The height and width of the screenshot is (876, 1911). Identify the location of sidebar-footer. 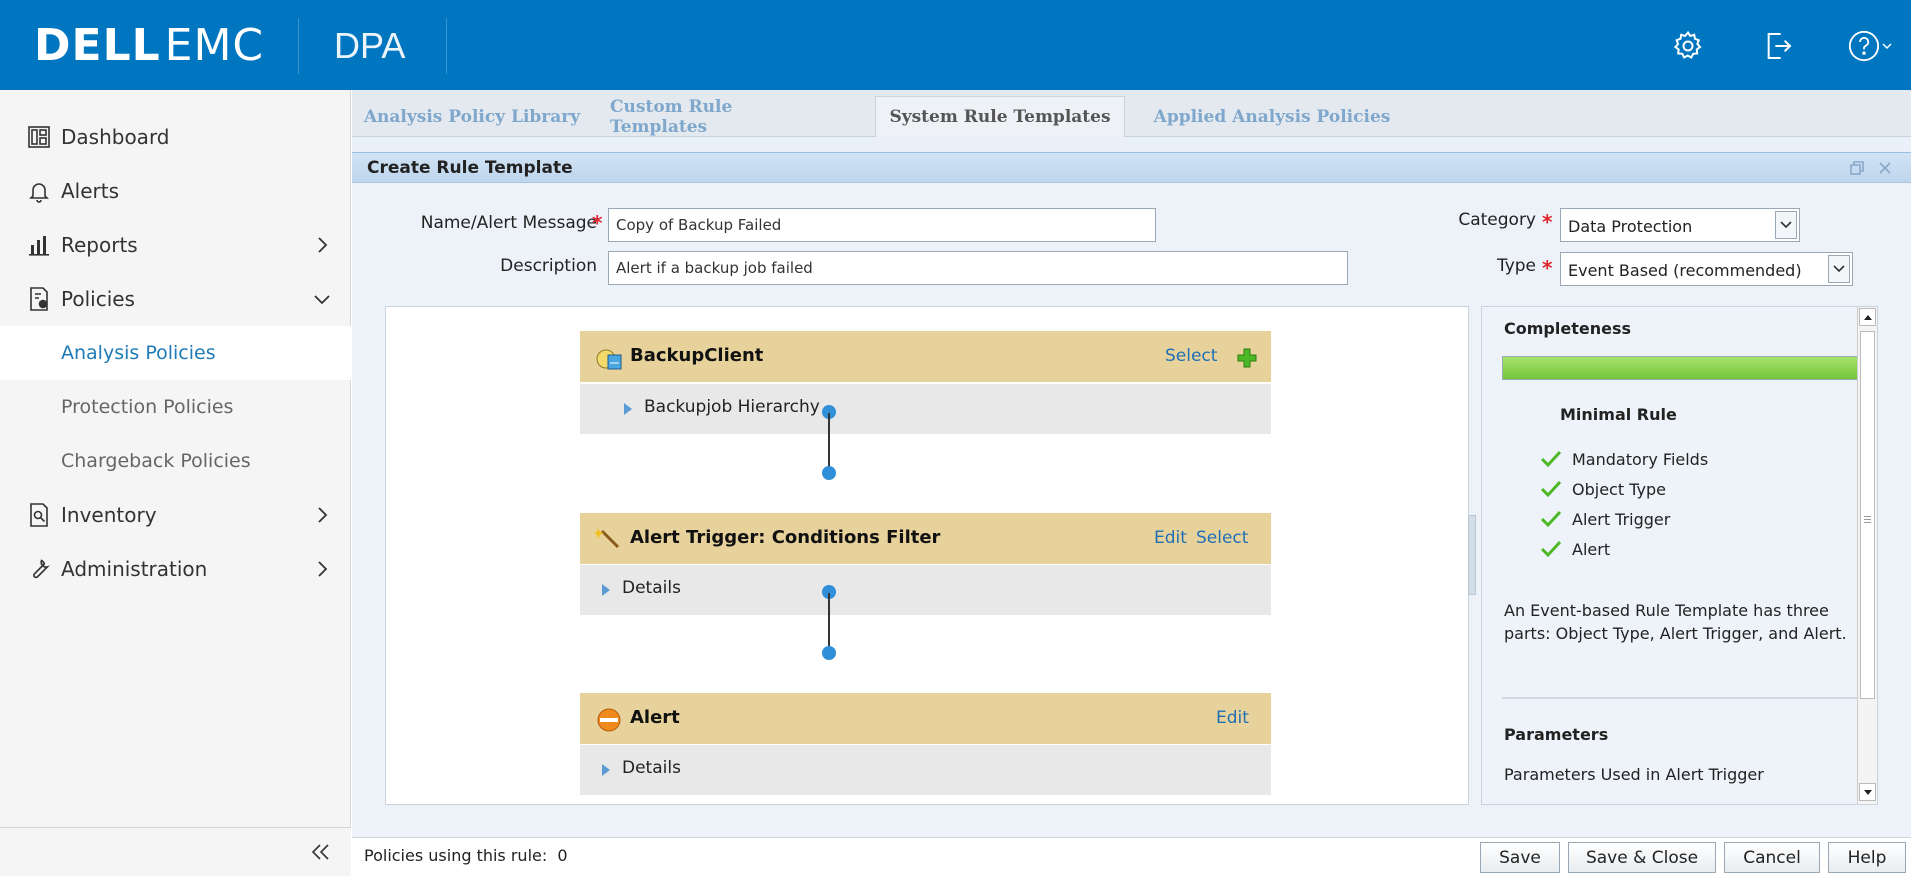
(175, 851).